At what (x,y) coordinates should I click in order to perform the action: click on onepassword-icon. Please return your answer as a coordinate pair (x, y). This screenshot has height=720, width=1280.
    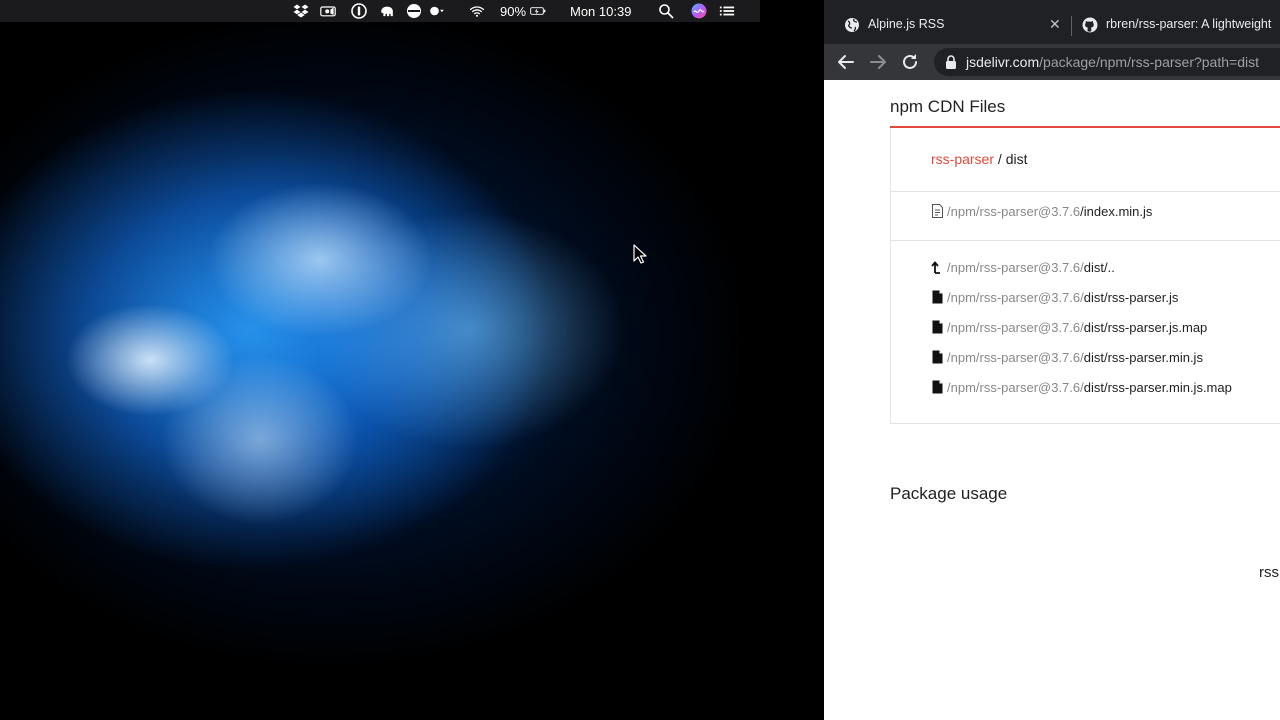
    Looking at the image, I should click on (359, 11).